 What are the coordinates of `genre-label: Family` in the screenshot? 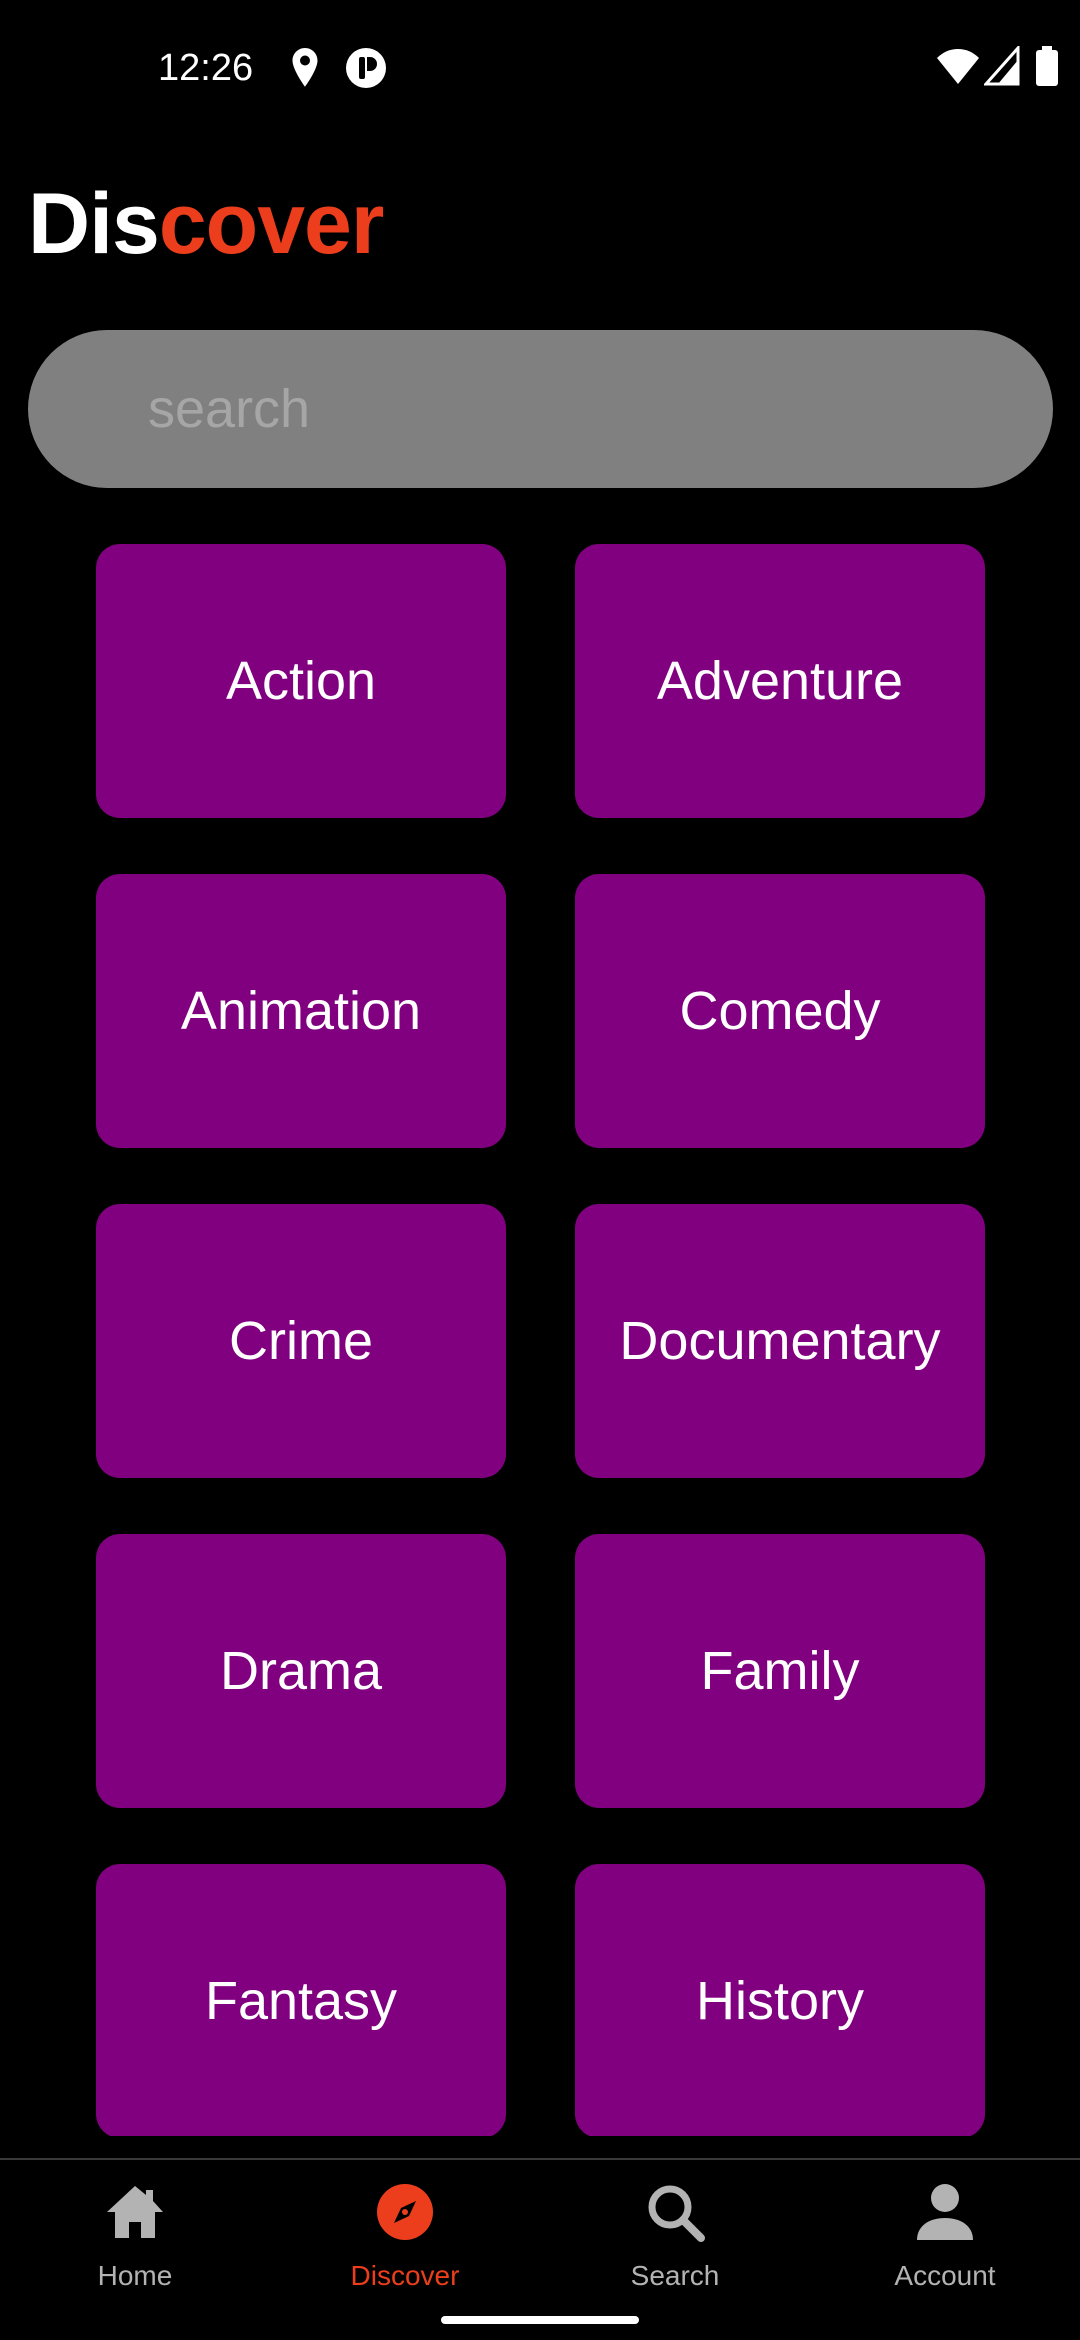 It's located at (780, 1671).